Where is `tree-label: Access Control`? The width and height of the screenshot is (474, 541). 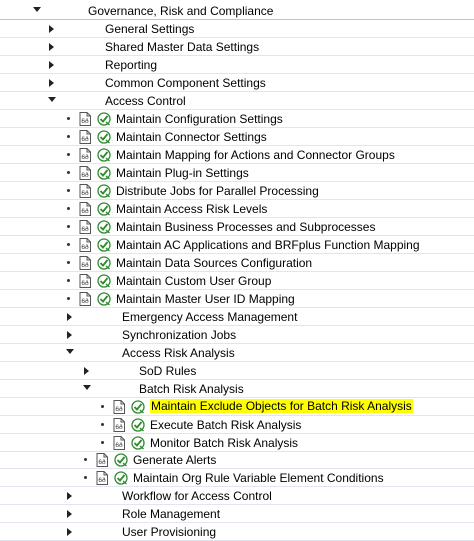 tree-label: Access Control is located at coordinates (145, 101).